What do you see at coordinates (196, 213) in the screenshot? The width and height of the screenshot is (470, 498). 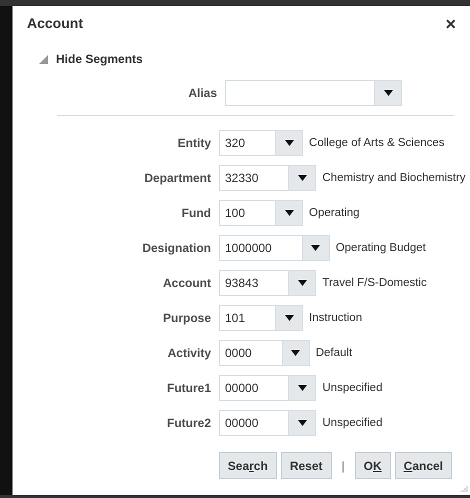 I see `field-label: Fund` at bounding box center [196, 213].